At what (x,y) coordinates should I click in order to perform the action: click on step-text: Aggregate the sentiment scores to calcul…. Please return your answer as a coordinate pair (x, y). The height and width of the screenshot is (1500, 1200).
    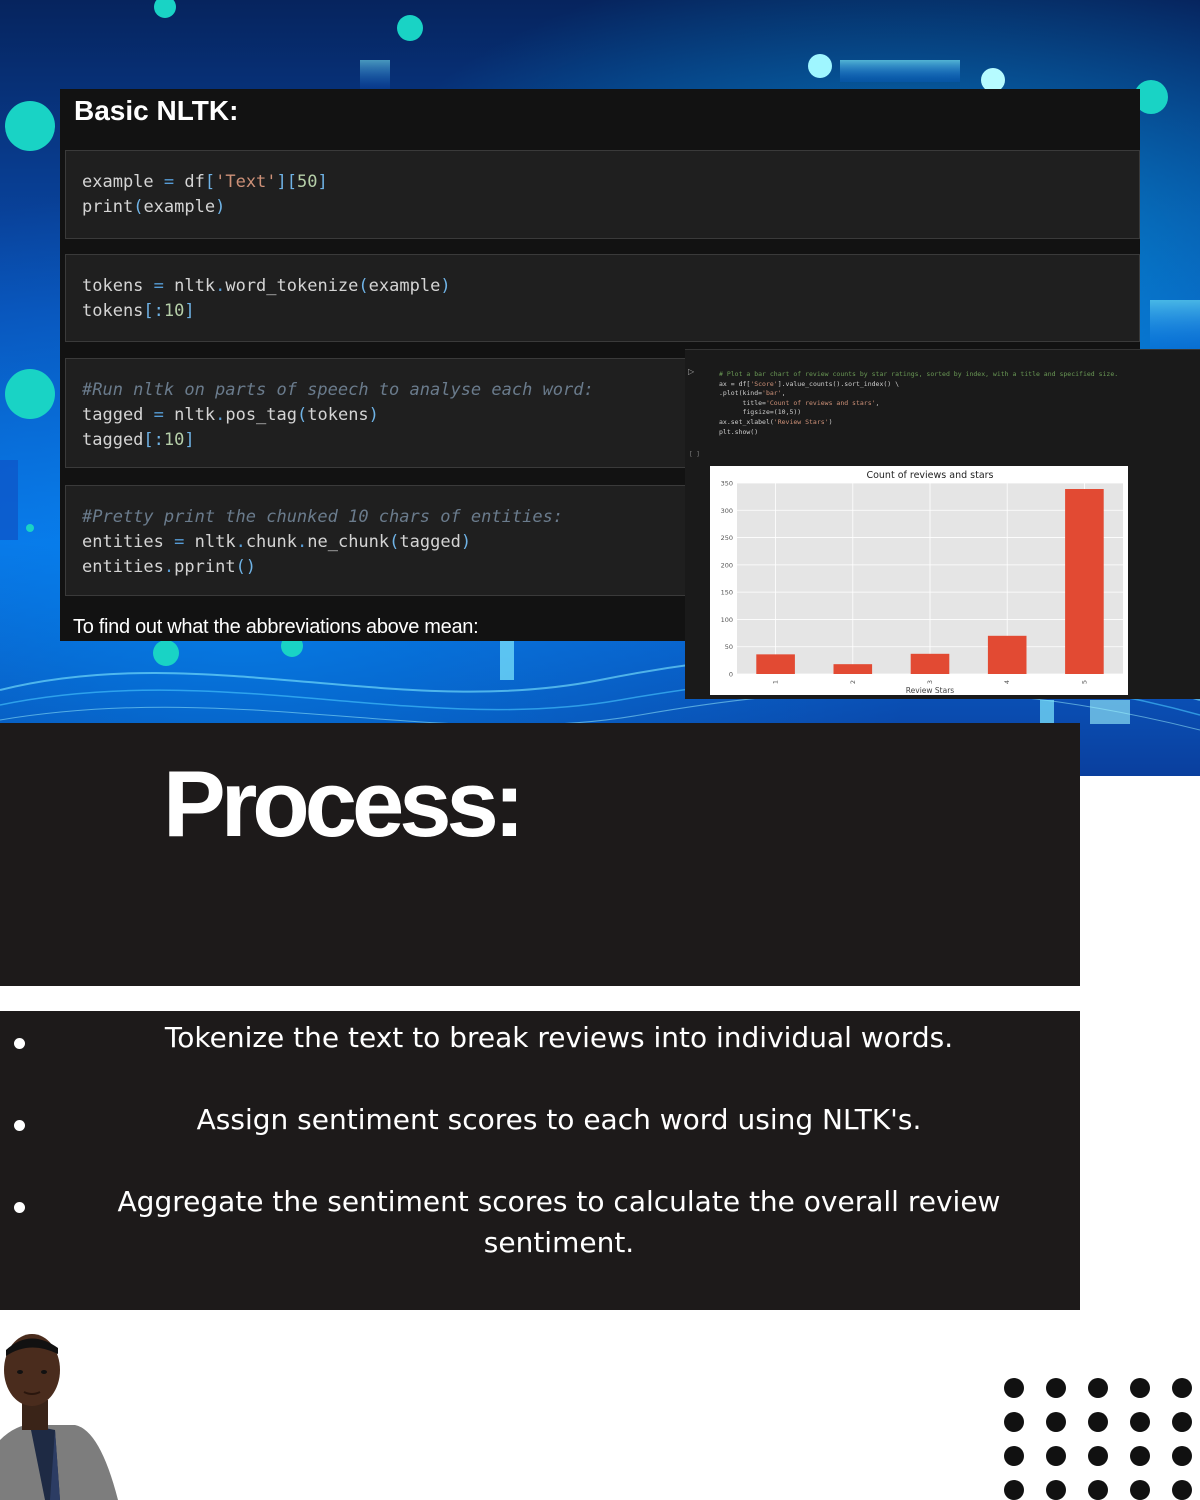
    Looking at the image, I should click on (559, 1222).